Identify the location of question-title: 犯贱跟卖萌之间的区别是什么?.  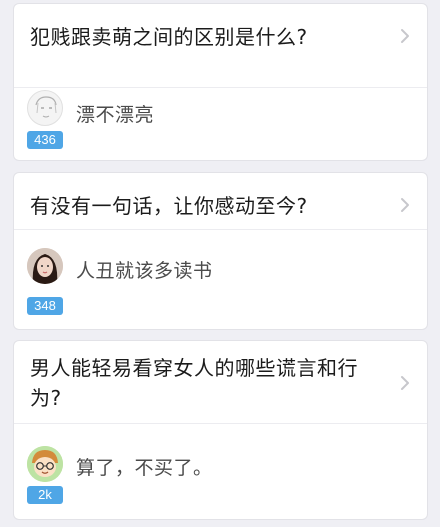
(208, 37).